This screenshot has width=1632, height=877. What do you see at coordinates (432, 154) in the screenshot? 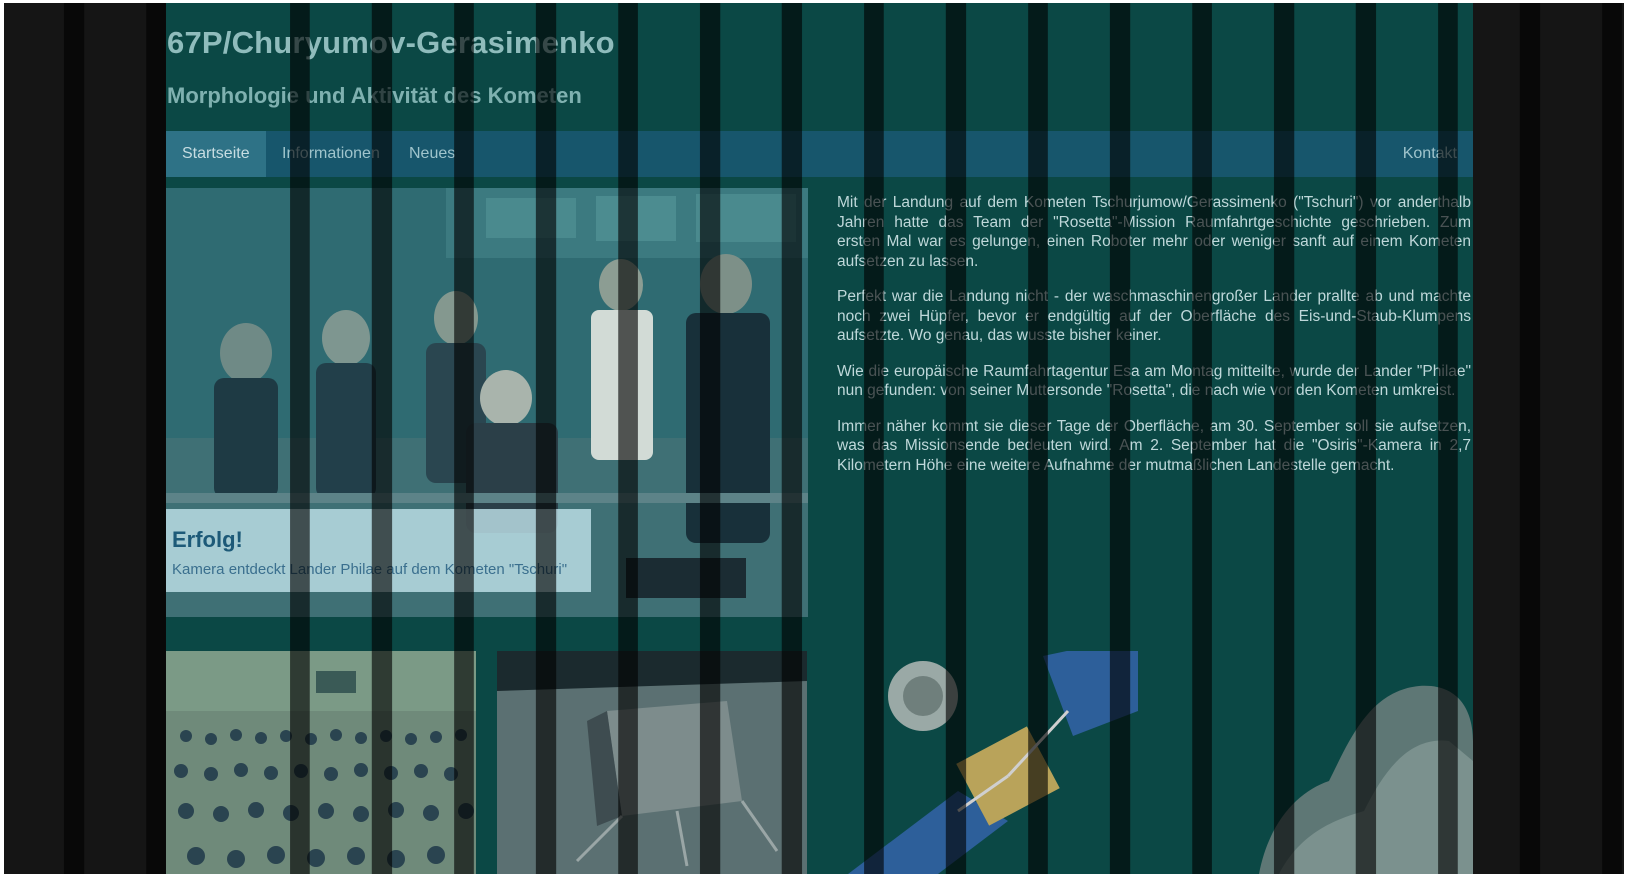
I see `nav-item-neues: Neues` at bounding box center [432, 154].